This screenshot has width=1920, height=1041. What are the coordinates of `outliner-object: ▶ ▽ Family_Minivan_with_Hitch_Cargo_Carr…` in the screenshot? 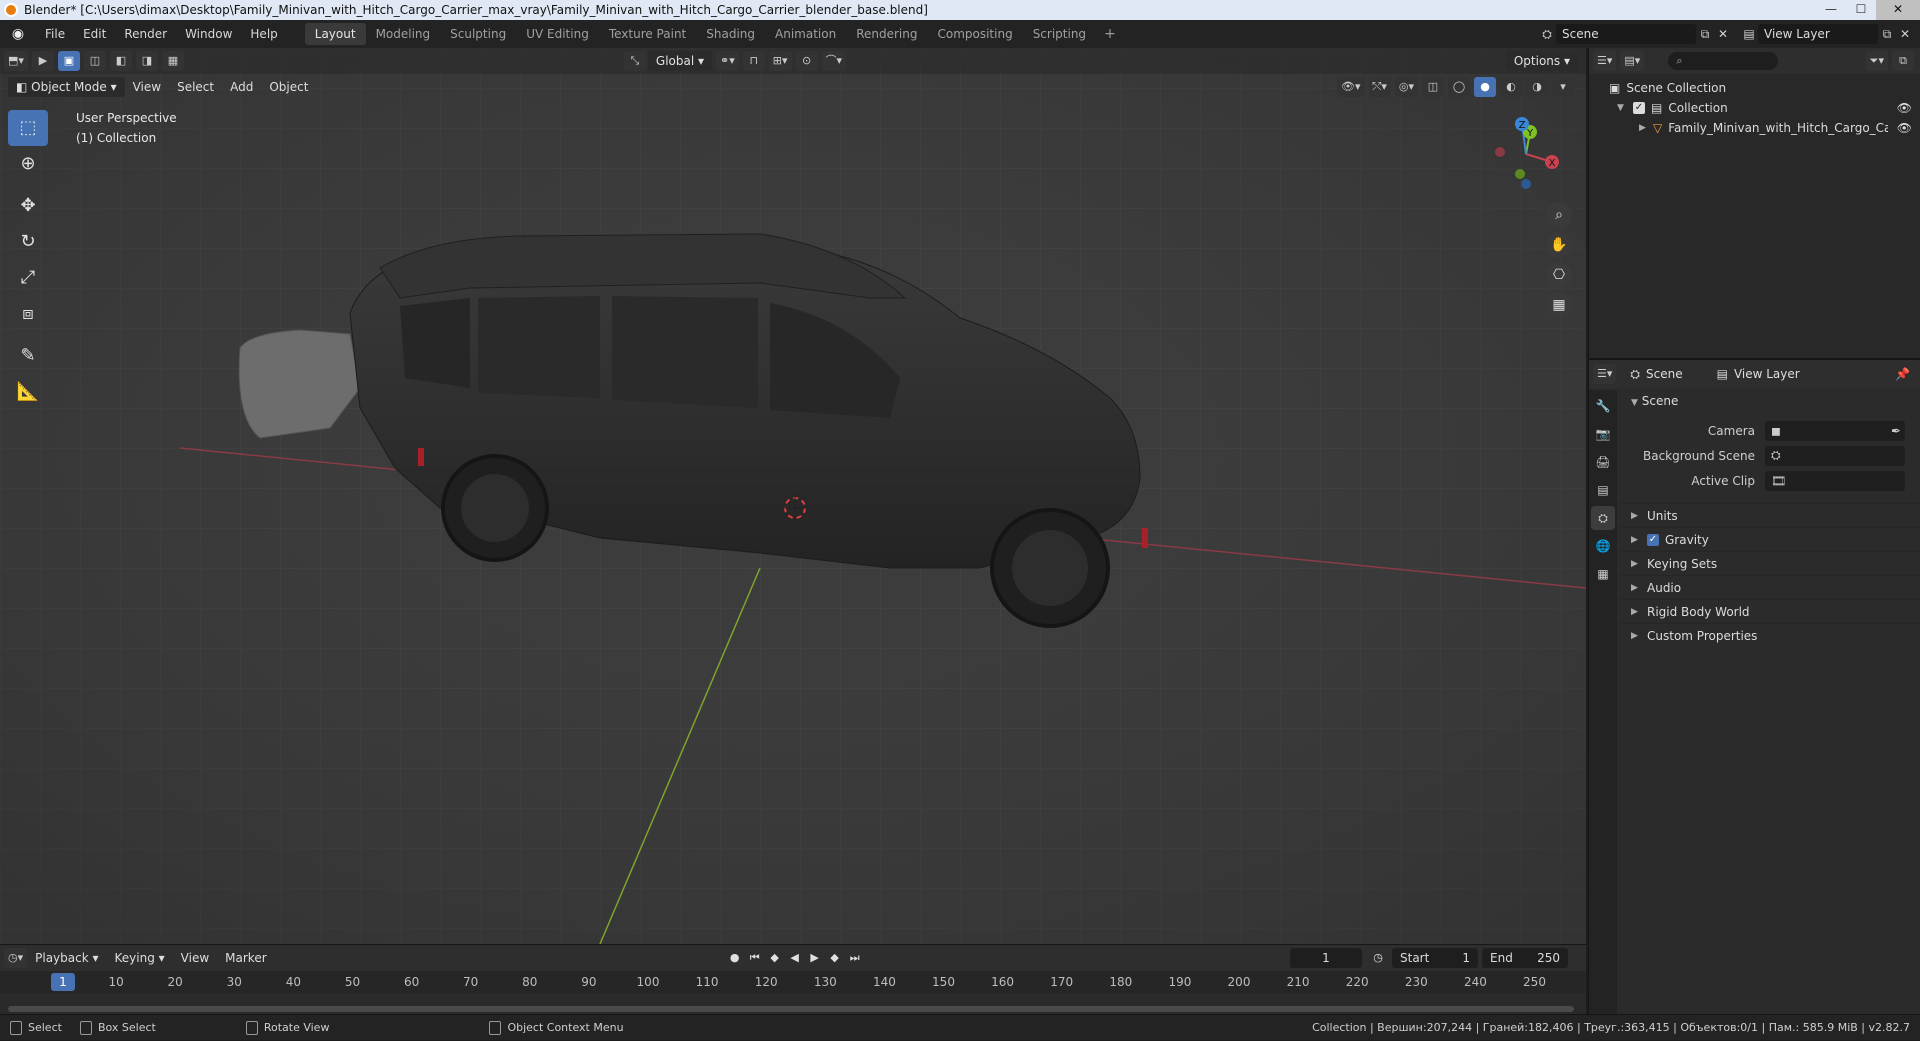 It's located at (1754, 128).